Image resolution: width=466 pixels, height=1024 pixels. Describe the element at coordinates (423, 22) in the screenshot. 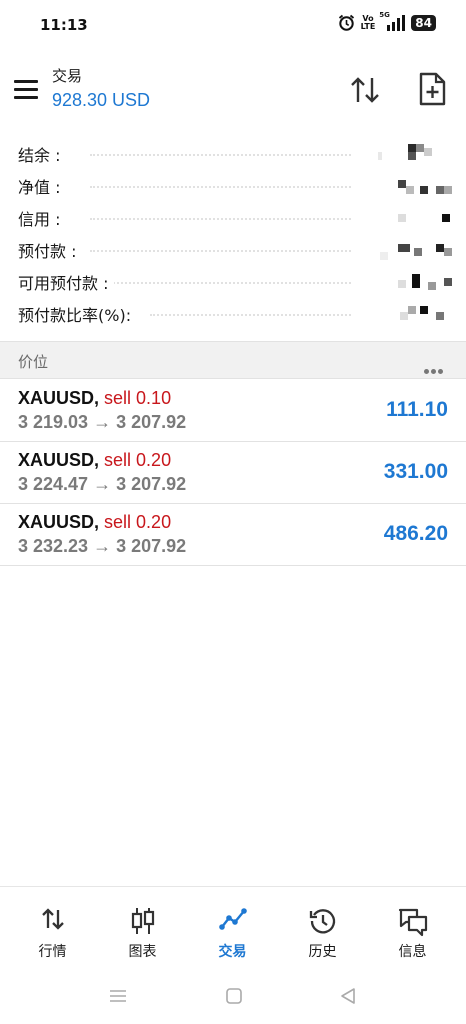

I see `battery-indicator: 84` at that location.